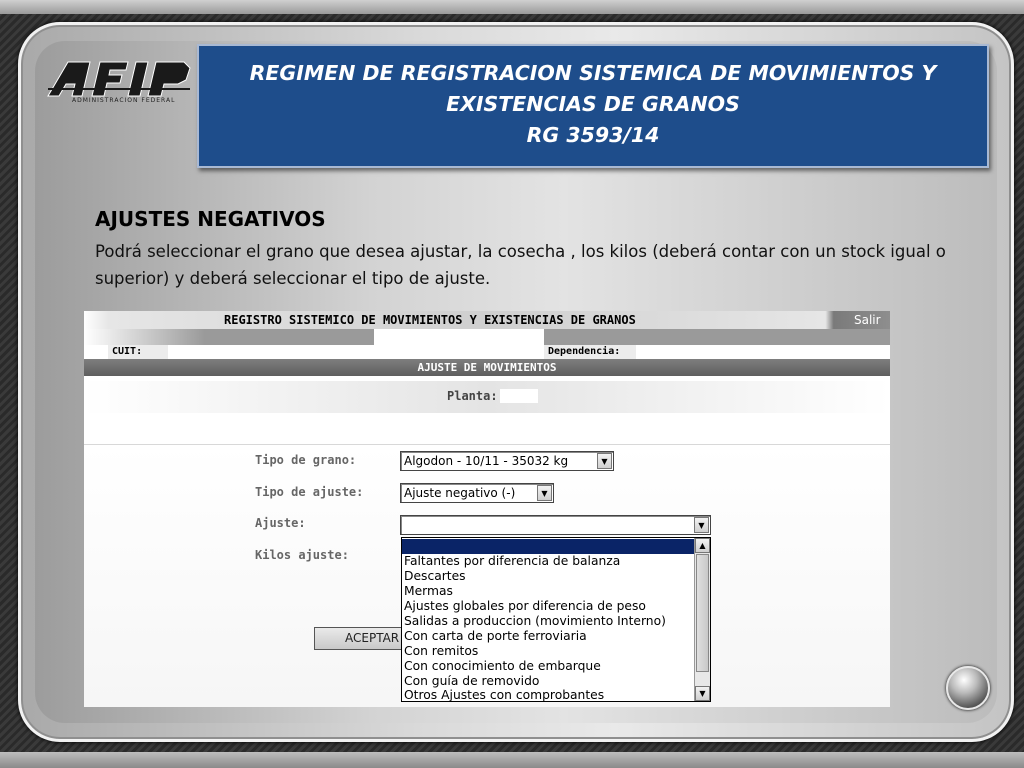  Describe the element at coordinates (968, 688) in the screenshot. I see `navigation-knob` at that location.